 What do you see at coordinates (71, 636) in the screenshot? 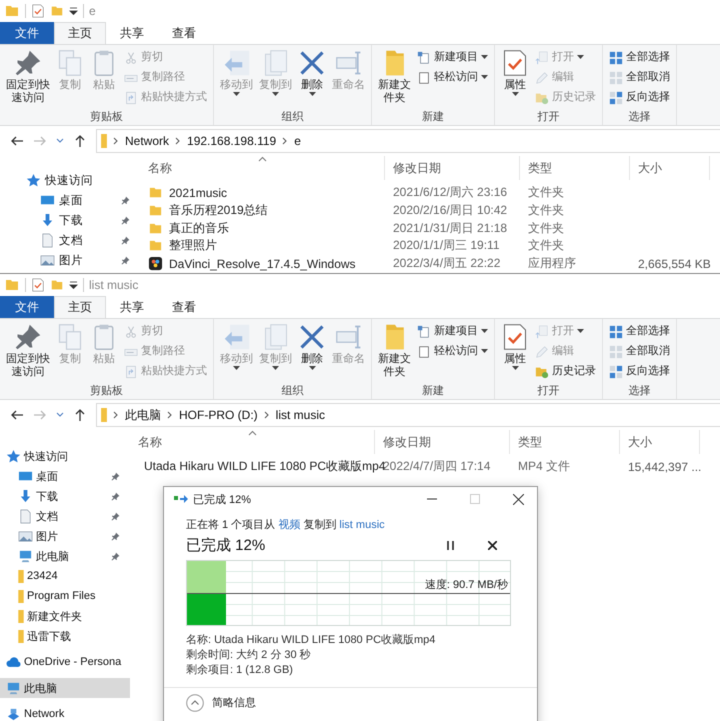
I see `nav-item: 迅雷下载` at bounding box center [71, 636].